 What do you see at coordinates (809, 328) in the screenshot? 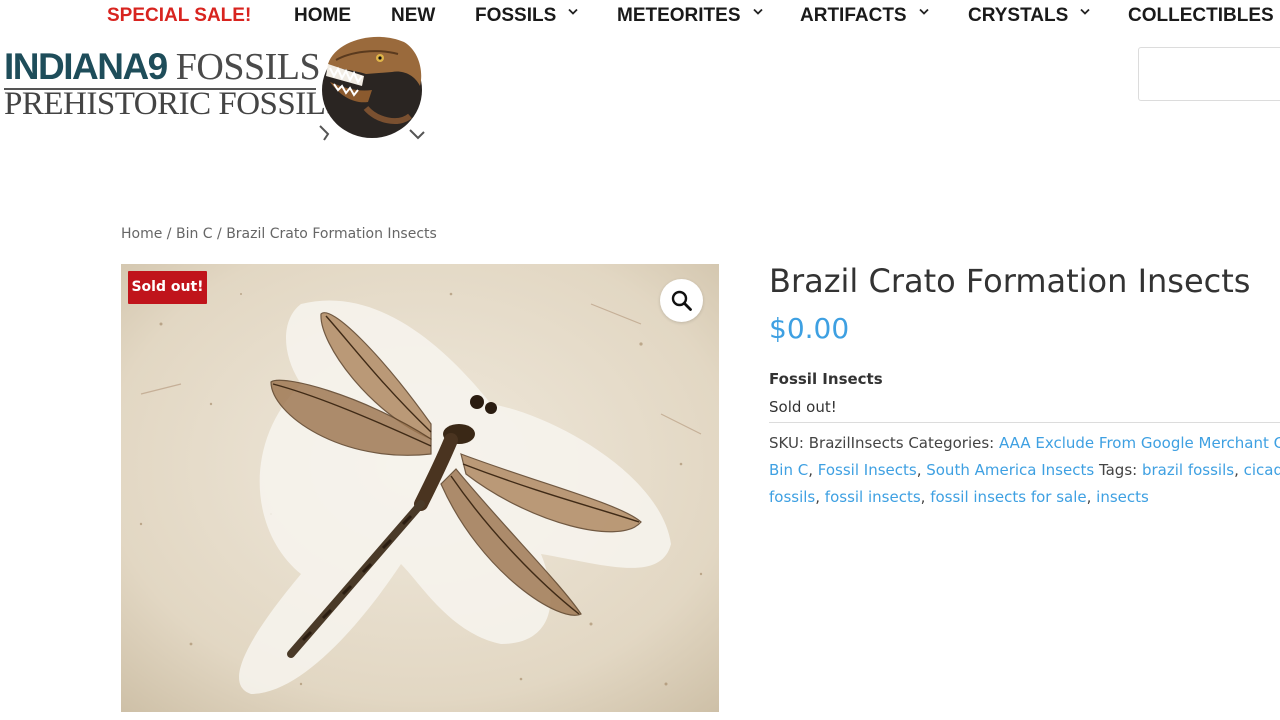
I see `product-price: $0.00` at bounding box center [809, 328].